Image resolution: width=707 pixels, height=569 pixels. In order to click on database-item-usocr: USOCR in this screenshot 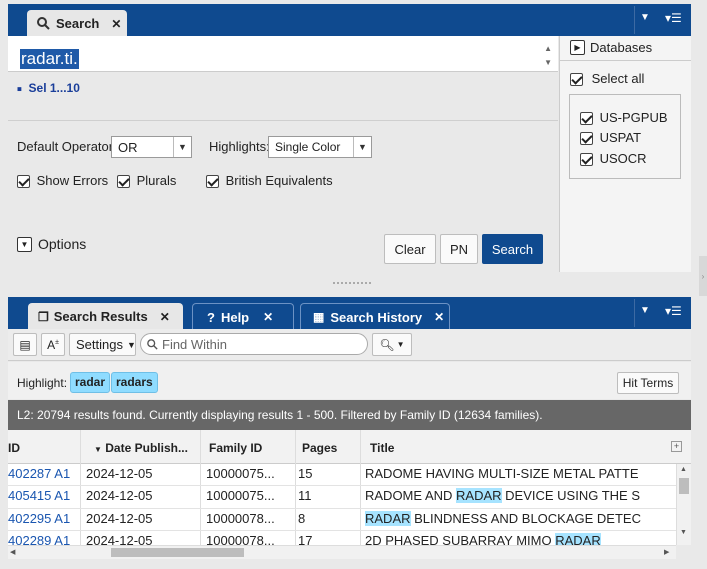, I will do `click(613, 159)`.